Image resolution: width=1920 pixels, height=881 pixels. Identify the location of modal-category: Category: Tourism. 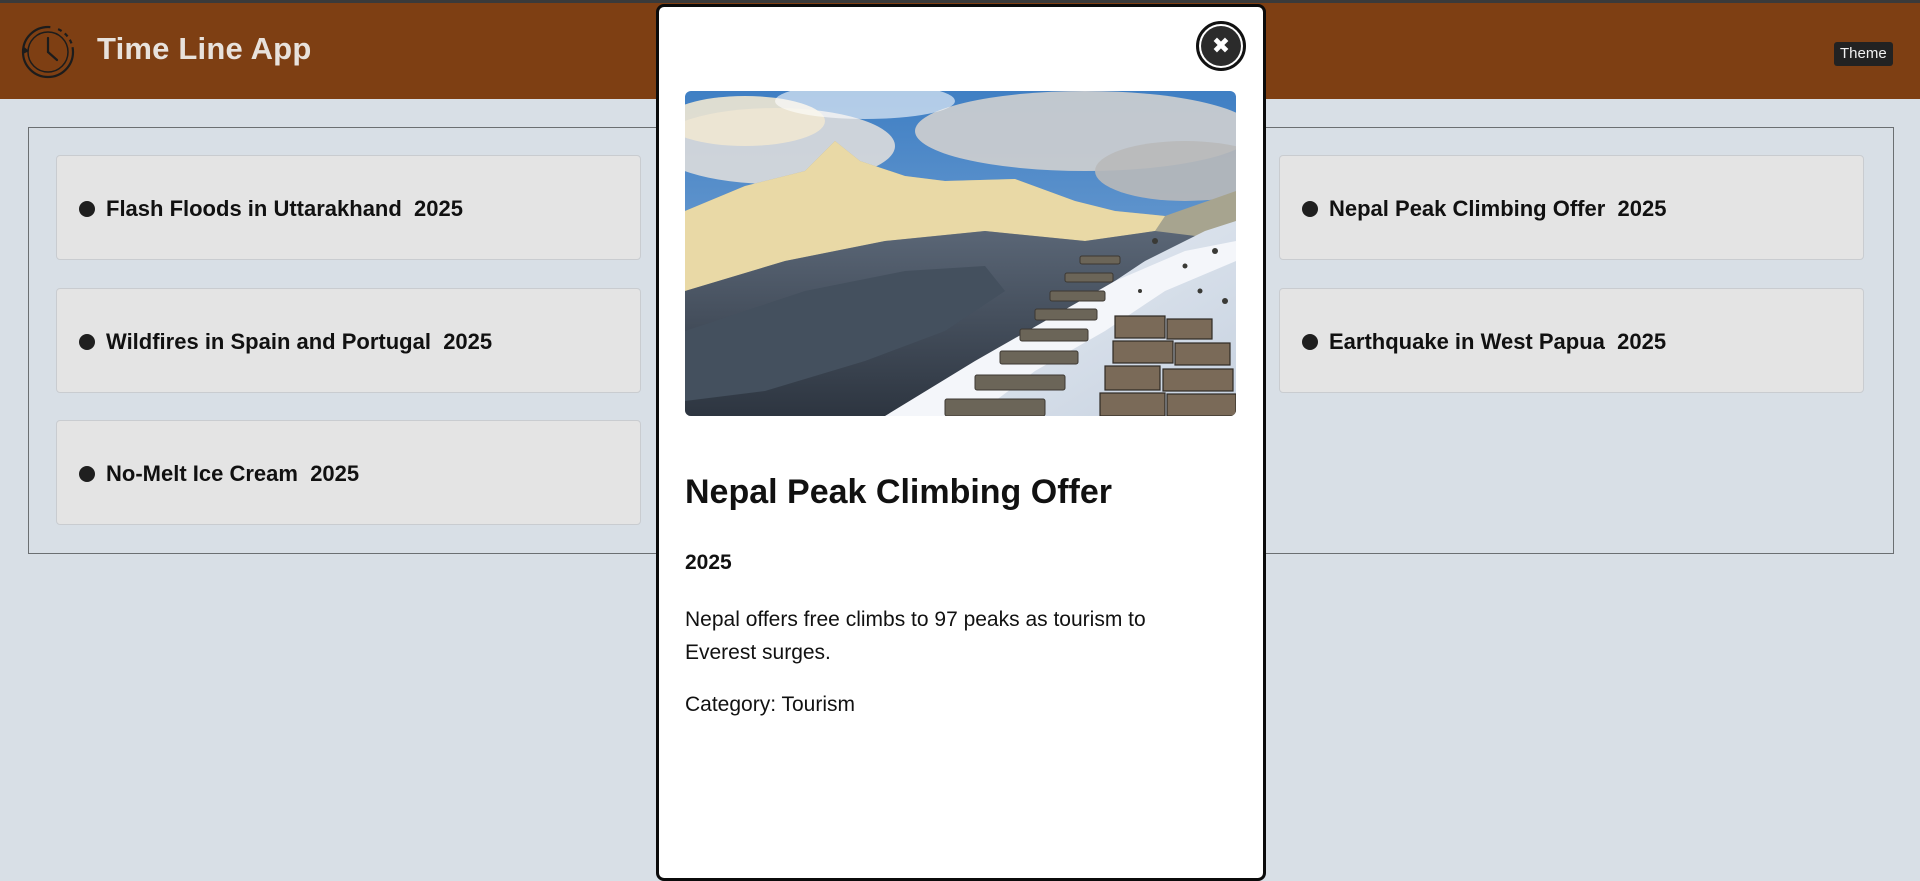
(770, 704).